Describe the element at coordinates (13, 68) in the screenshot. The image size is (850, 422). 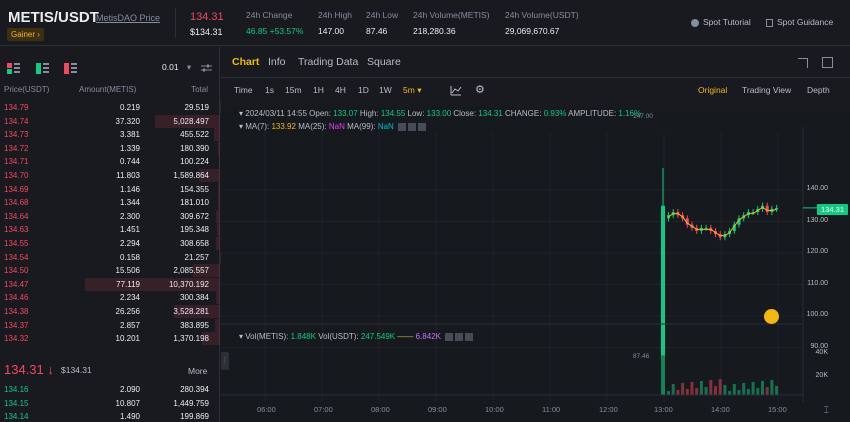
I see `both-sides-view-icon` at that location.